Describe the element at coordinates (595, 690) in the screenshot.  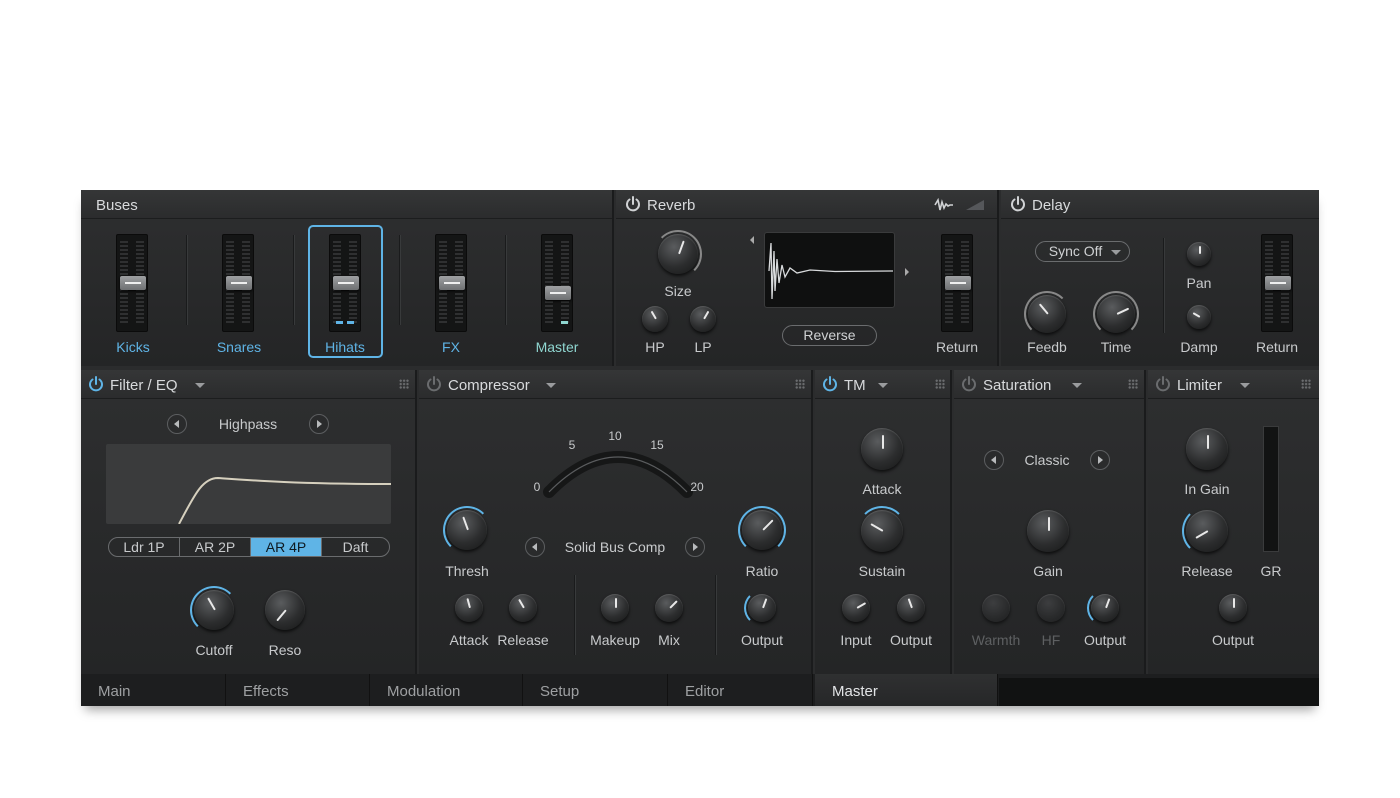
I see `tab-setup: Setup` at that location.